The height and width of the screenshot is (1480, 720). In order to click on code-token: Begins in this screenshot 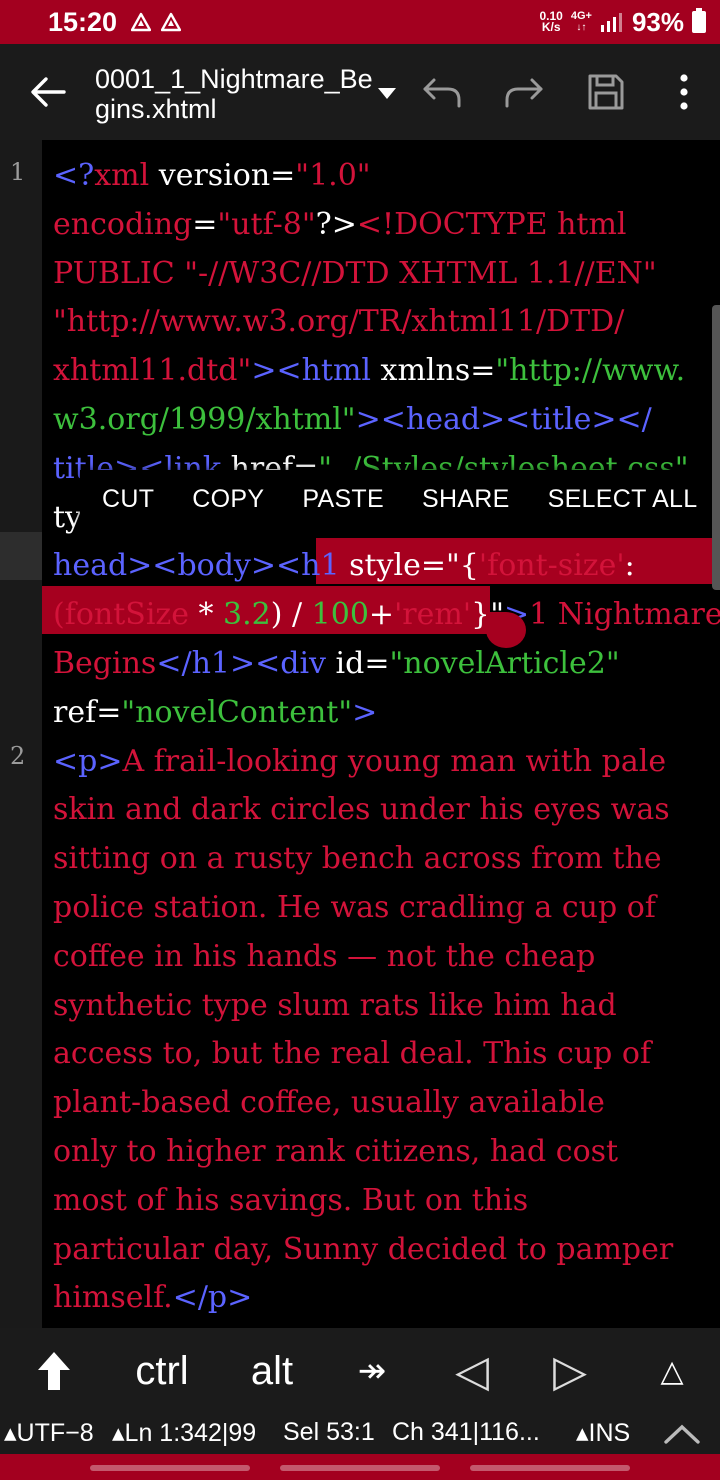, I will do `click(105, 663)`.